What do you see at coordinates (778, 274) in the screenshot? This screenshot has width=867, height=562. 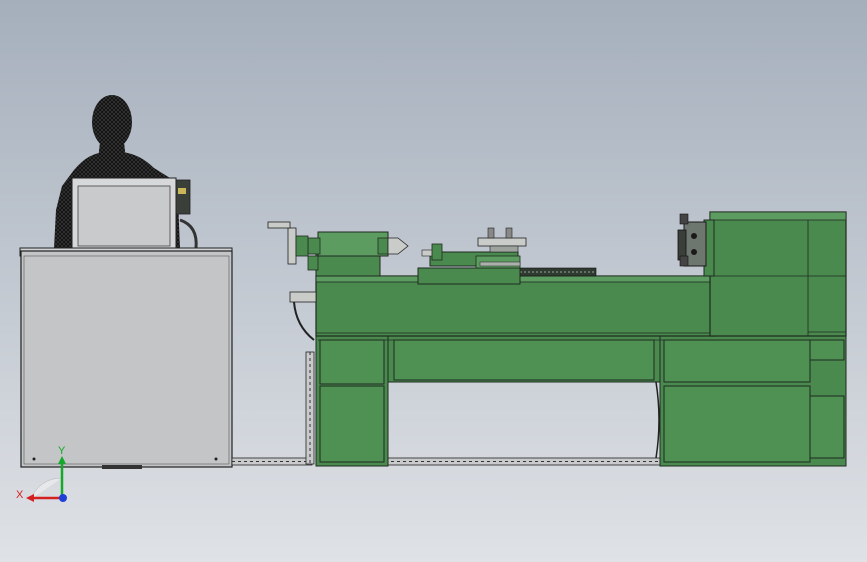 I see `headstock` at bounding box center [778, 274].